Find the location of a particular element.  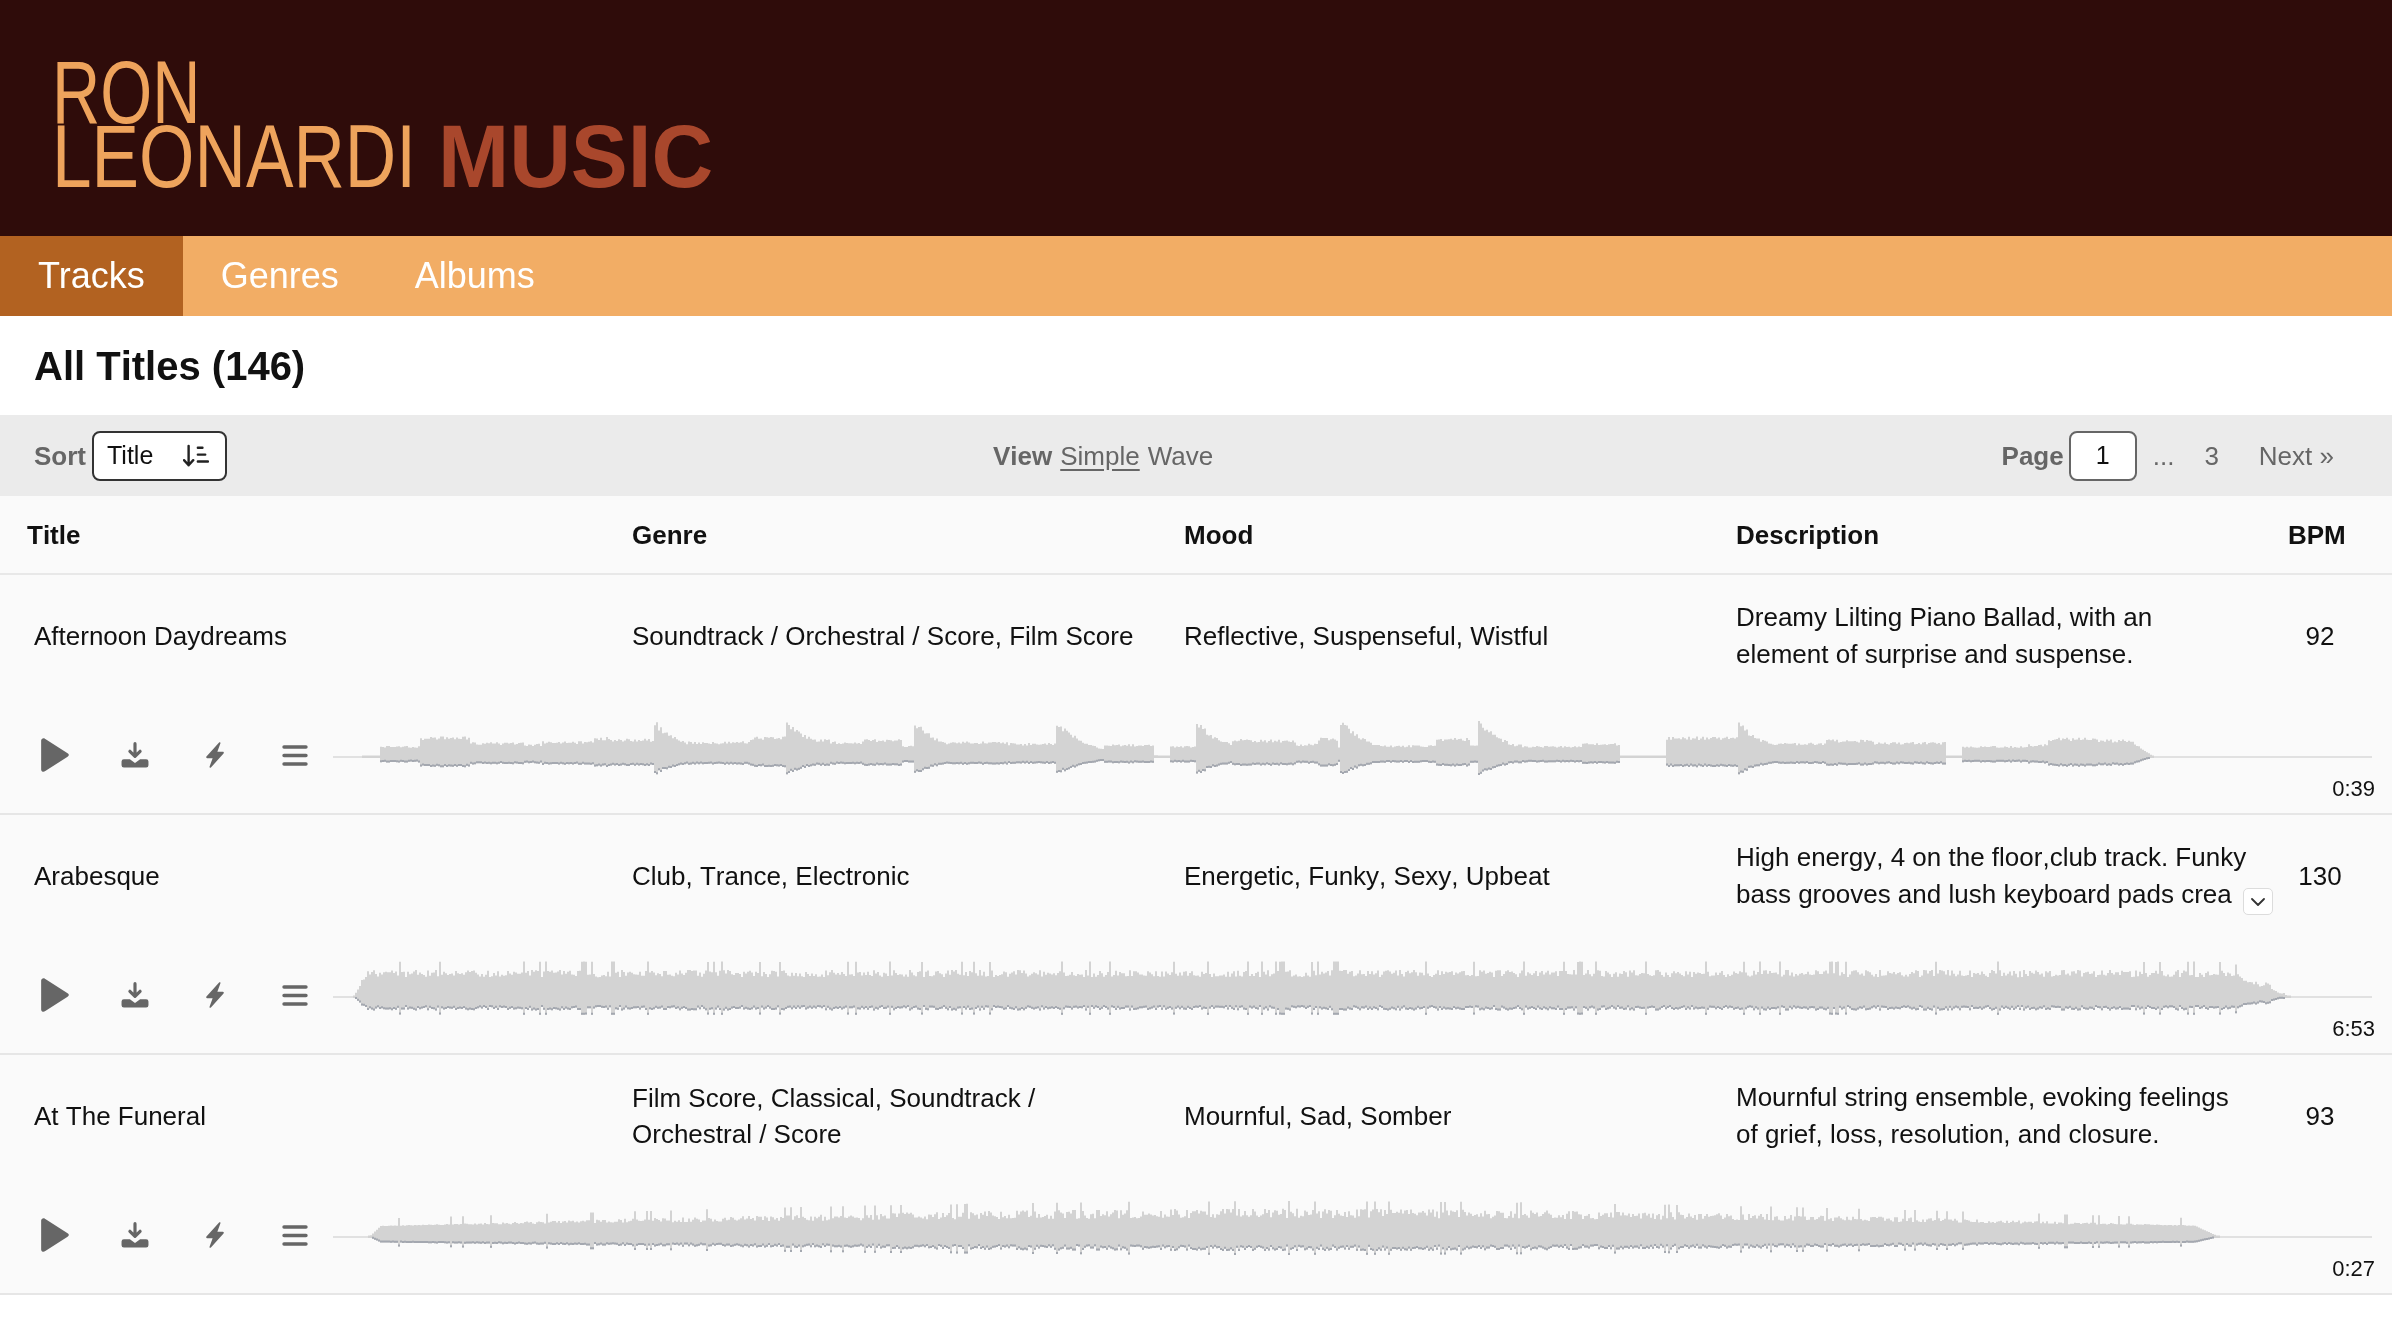

page-heading: All Titles (146) is located at coordinates (170, 366).